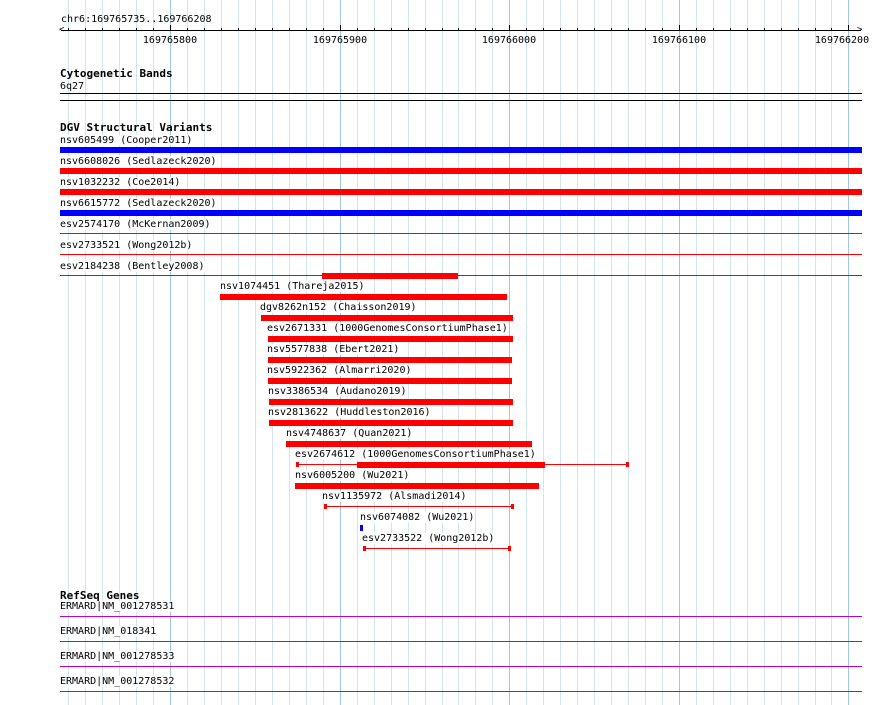 This screenshot has width=890, height=705. Describe the element at coordinates (126, 245) in the screenshot. I see `dgv-variant-label: esv2733521 (Wong2012b)` at that location.